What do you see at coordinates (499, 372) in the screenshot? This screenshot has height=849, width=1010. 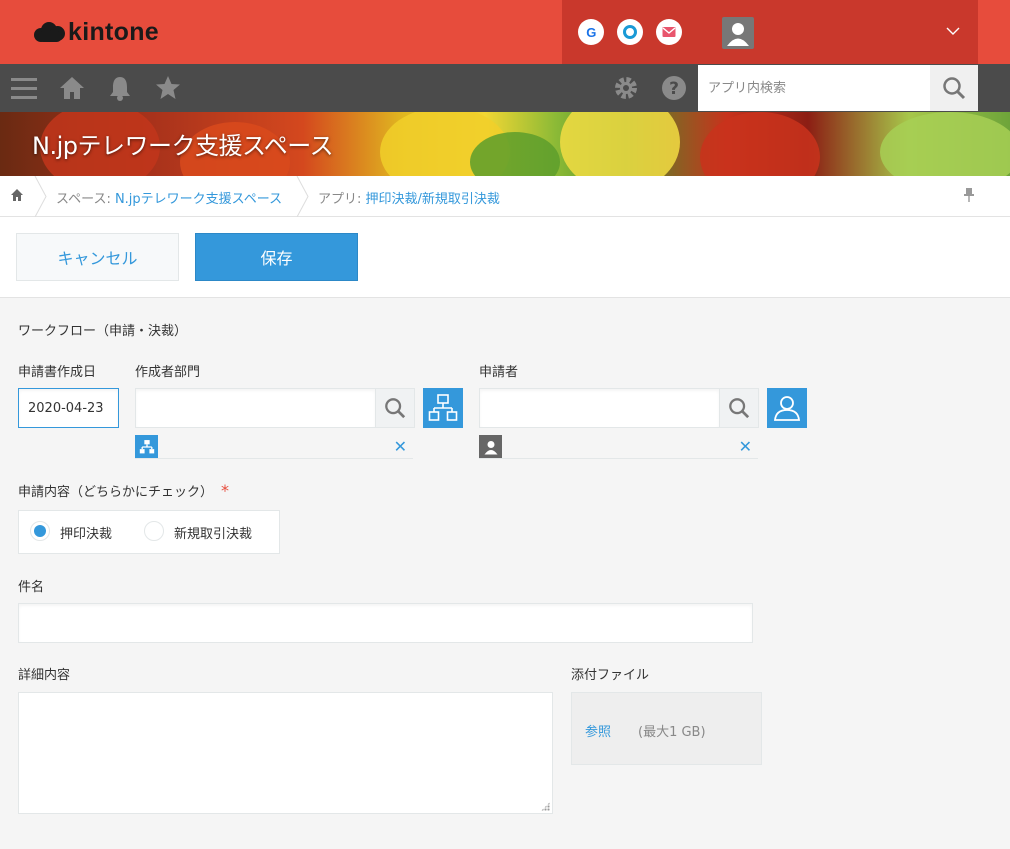 I see `applicant-label: 申請者` at bounding box center [499, 372].